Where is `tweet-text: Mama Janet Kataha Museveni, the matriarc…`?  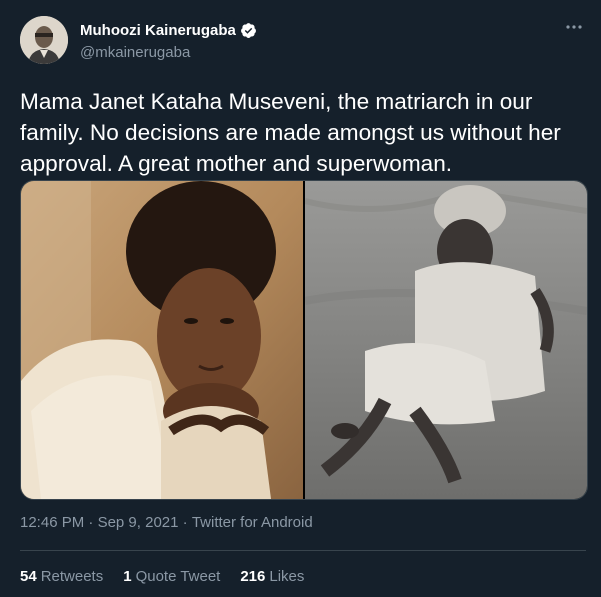
tweet-text: Mama Janet Kataha Museveni, the matriarc… is located at coordinates (290, 132).